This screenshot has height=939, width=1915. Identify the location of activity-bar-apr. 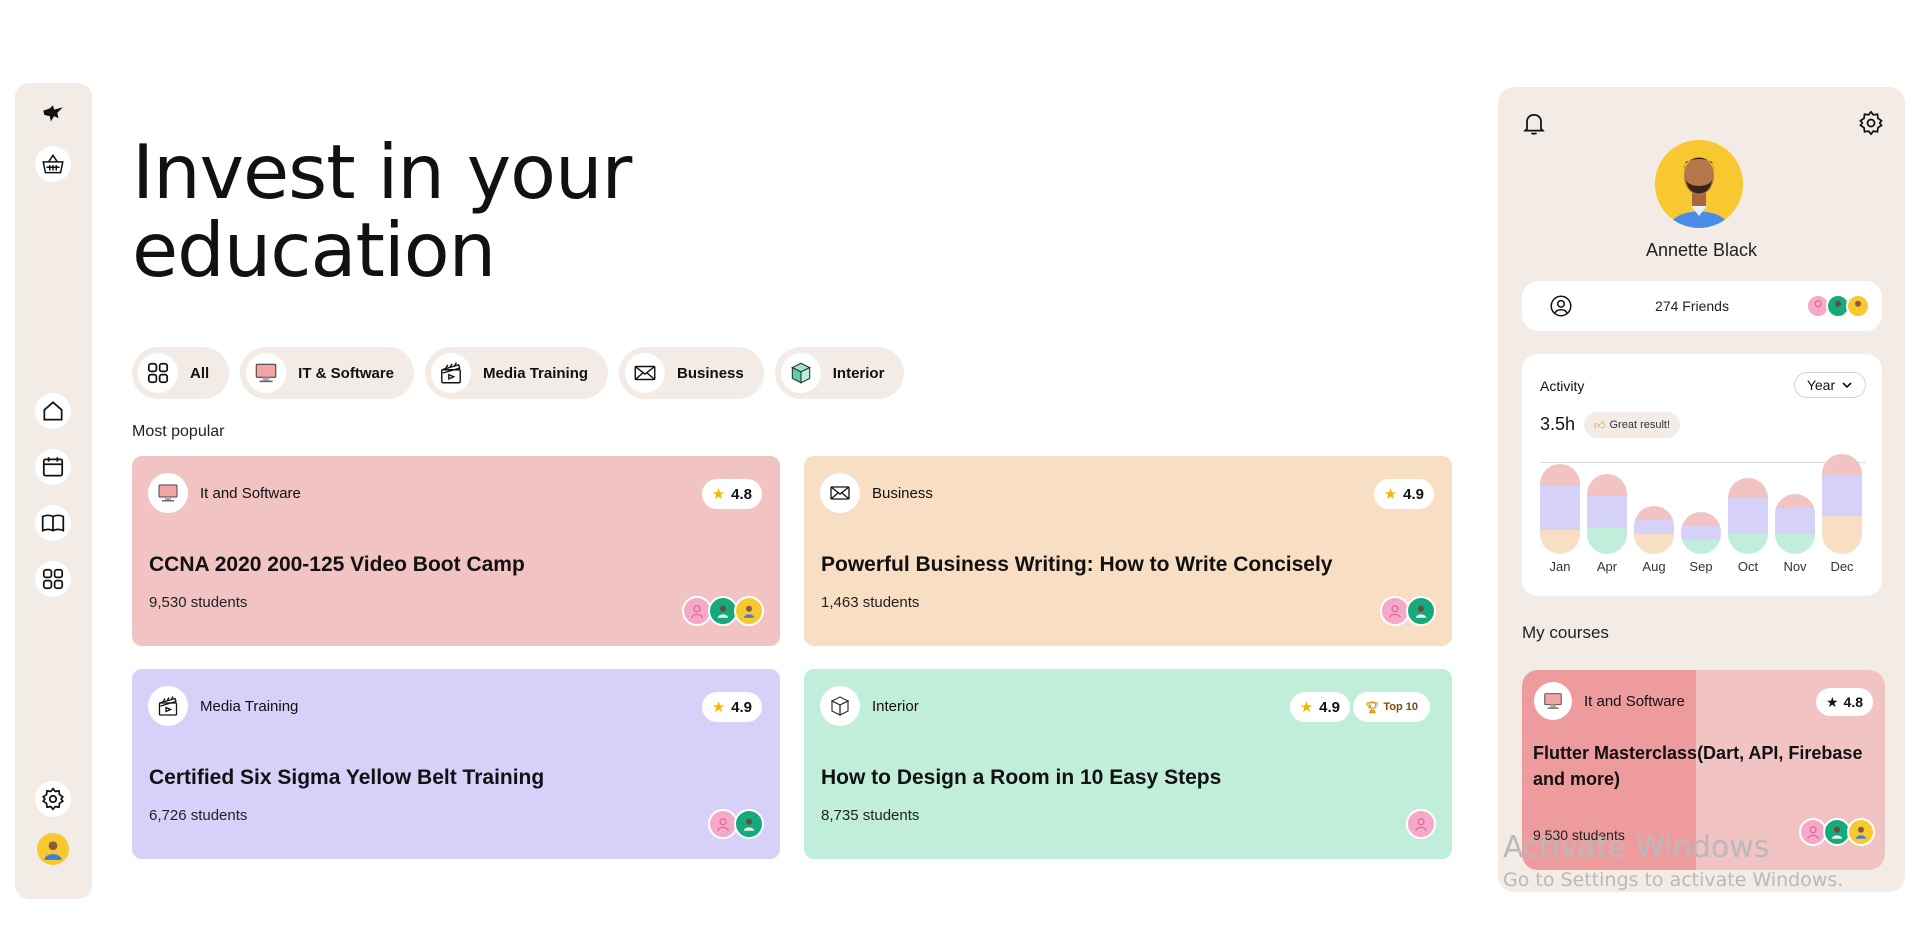
(1607, 514).